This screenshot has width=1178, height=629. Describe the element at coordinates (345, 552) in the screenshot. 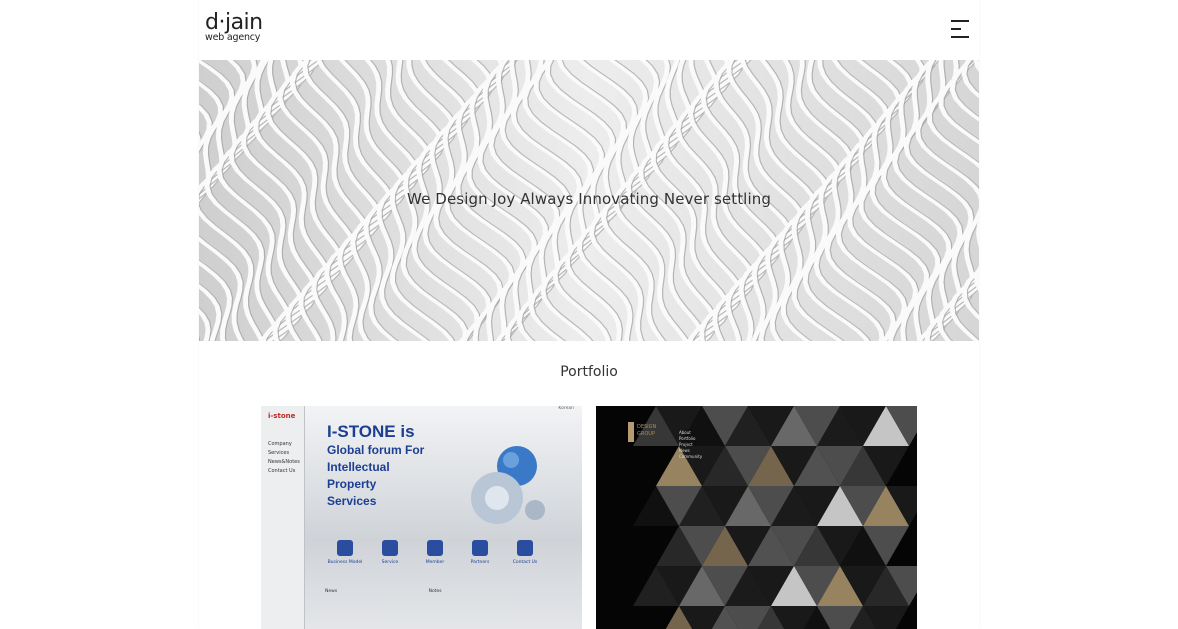

I see `business-model-icon: Business Model` at that location.